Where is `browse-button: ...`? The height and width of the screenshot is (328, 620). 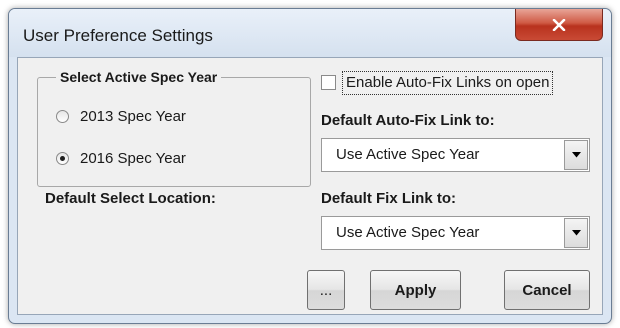 browse-button: ... is located at coordinates (326, 290).